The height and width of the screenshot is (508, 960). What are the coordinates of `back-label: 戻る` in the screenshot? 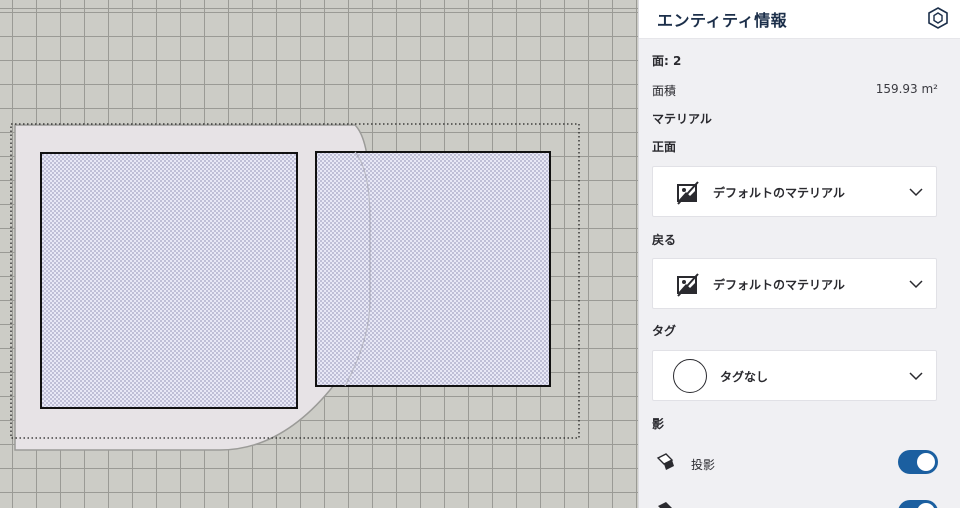 It's located at (664, 240).